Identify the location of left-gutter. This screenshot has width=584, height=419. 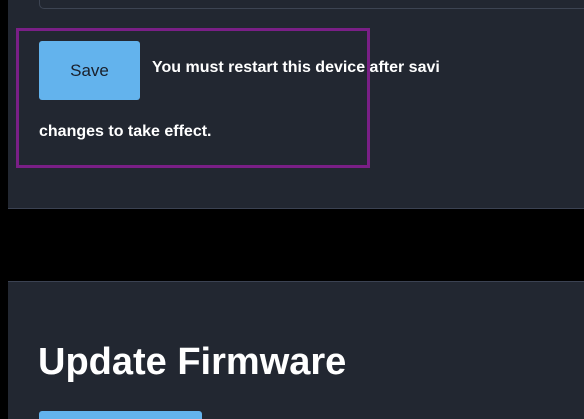
(4, 209).